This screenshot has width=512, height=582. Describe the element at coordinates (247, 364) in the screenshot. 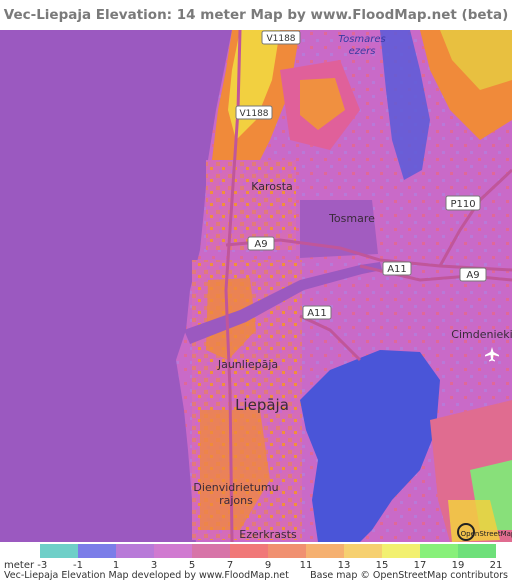

I see `label-jaunliepaja: Jaunliepāja` at that location.